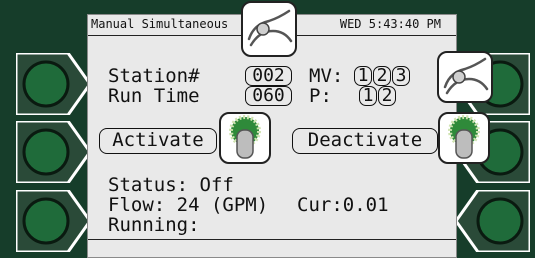 The height and width of the screenshot is (258, 535). I want to click on press-finger-icon, so click(245, 138).